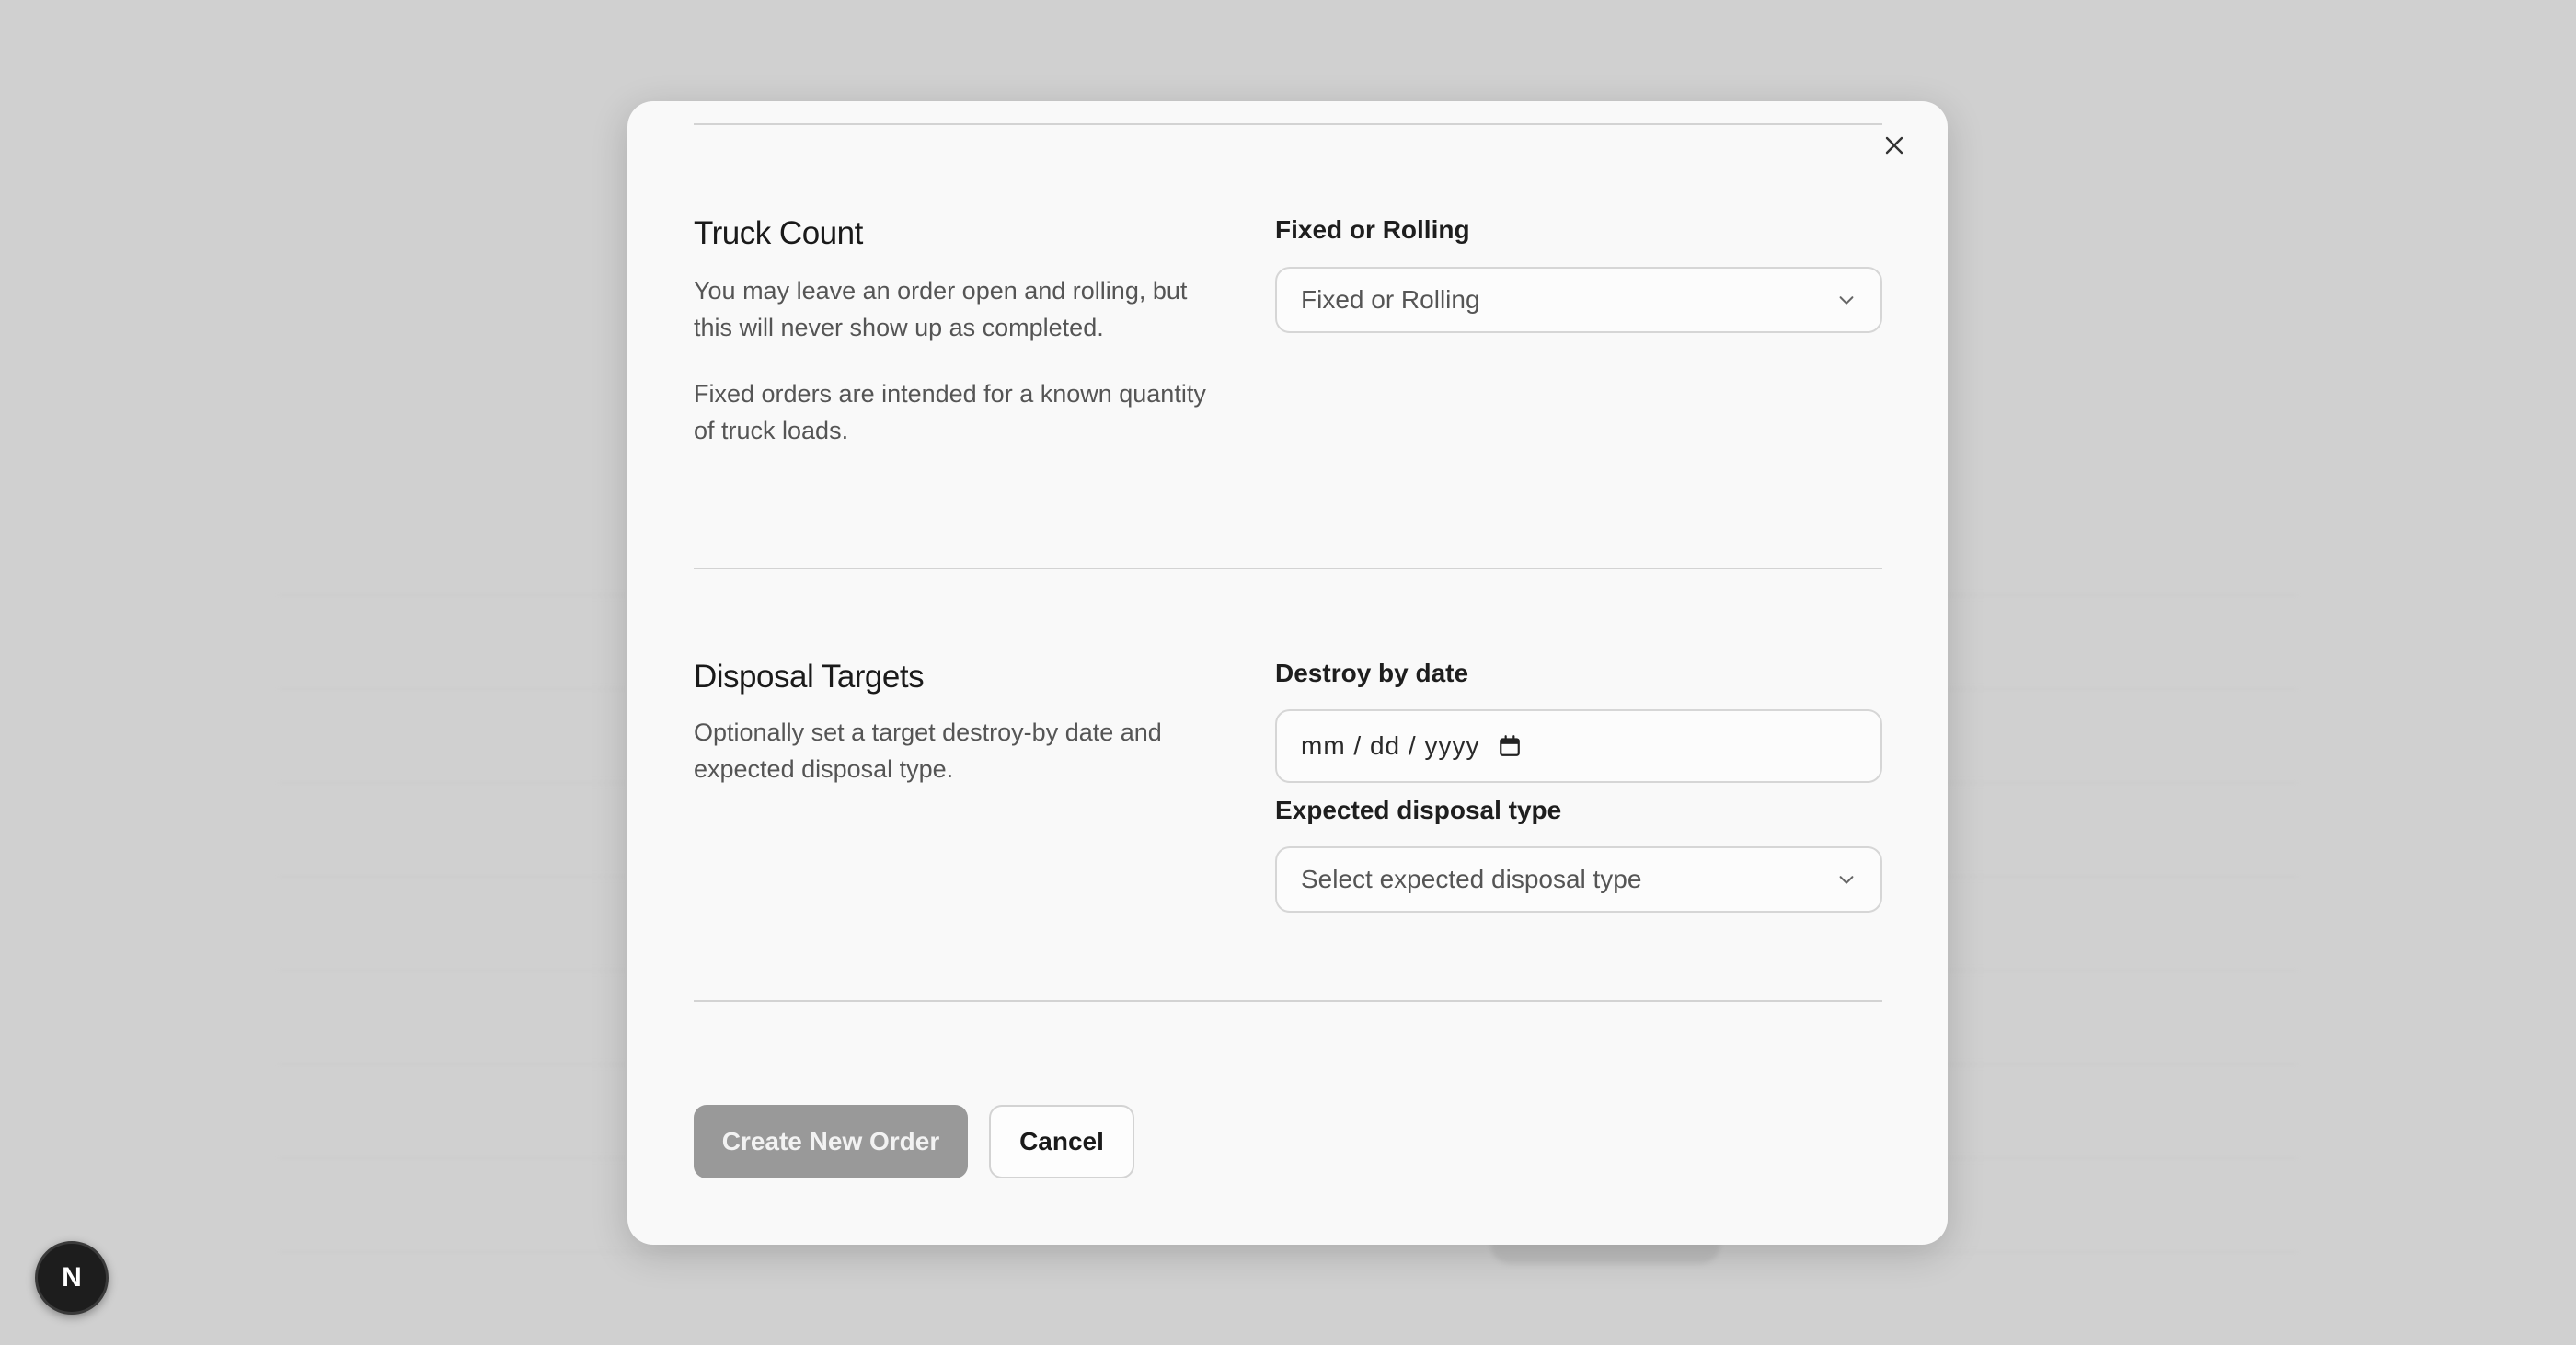 This screenshot has width=2576, height=1345. I want to click on badge-label: N, so click(72, 1277).